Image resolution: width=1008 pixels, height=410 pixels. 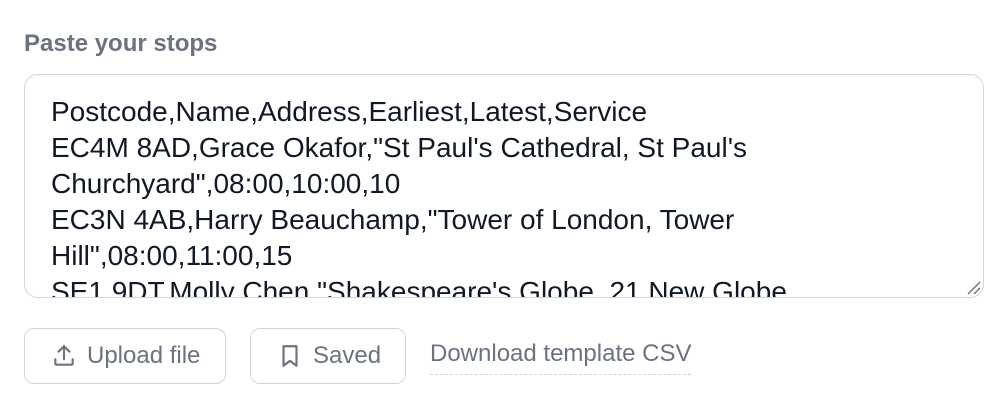 What do you see at coordinates (561, 357) in the screenshot?
I see `download-template-link: Download template CSV` at bounding box center [561, 357].